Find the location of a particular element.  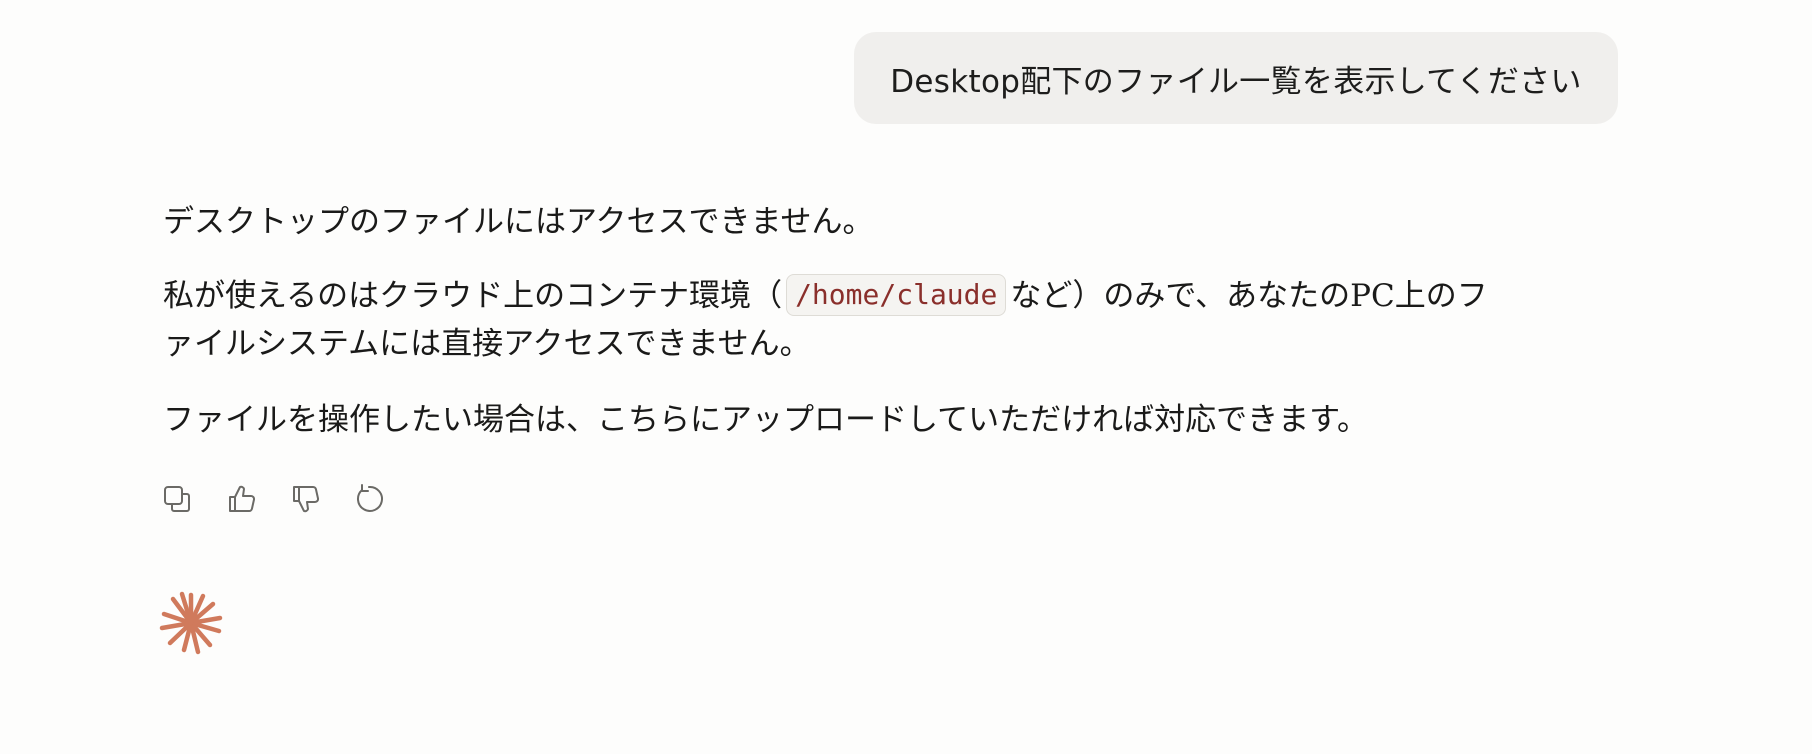

assistant-paragraph-2-text-b: など）のみで、あなたのPC上のフ is located at coordinates (1249, 296).